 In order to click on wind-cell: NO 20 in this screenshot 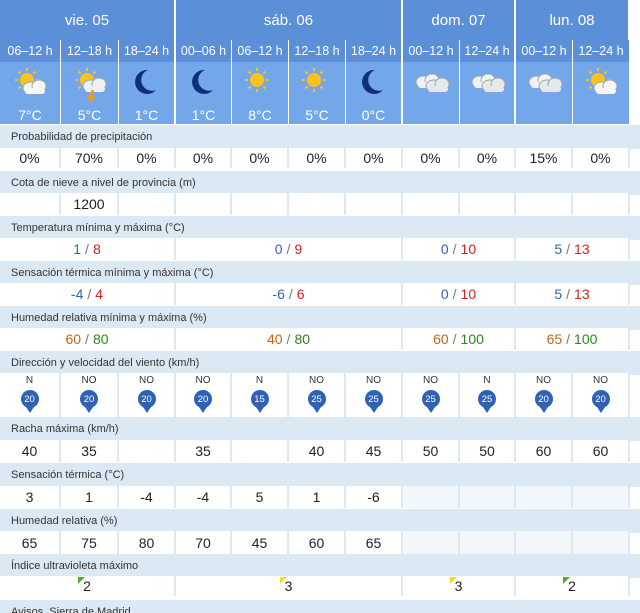, I will do `click(89, 395)`.